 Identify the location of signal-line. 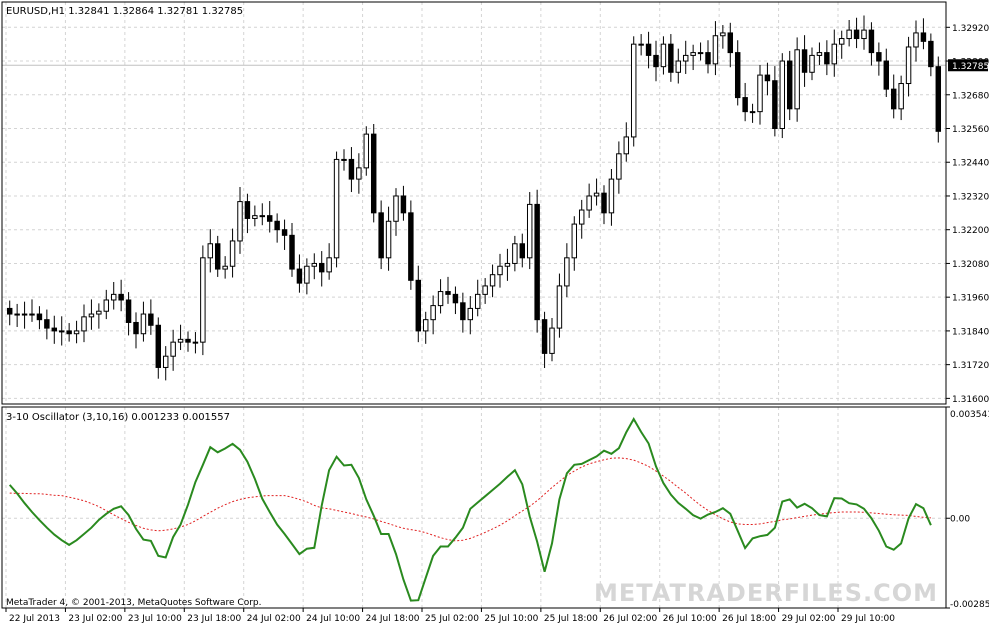
(470, 499).